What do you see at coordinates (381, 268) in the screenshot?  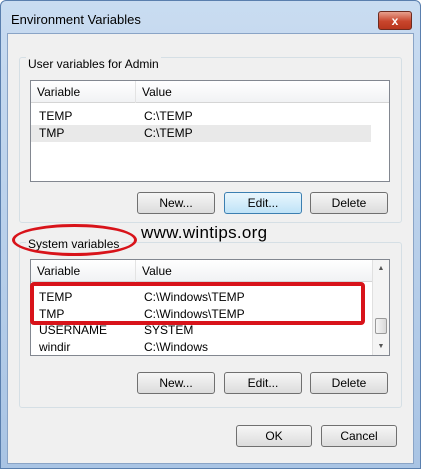 I see `scroll-up-arrow-icon: ▲` at bounding box center [381, 268].